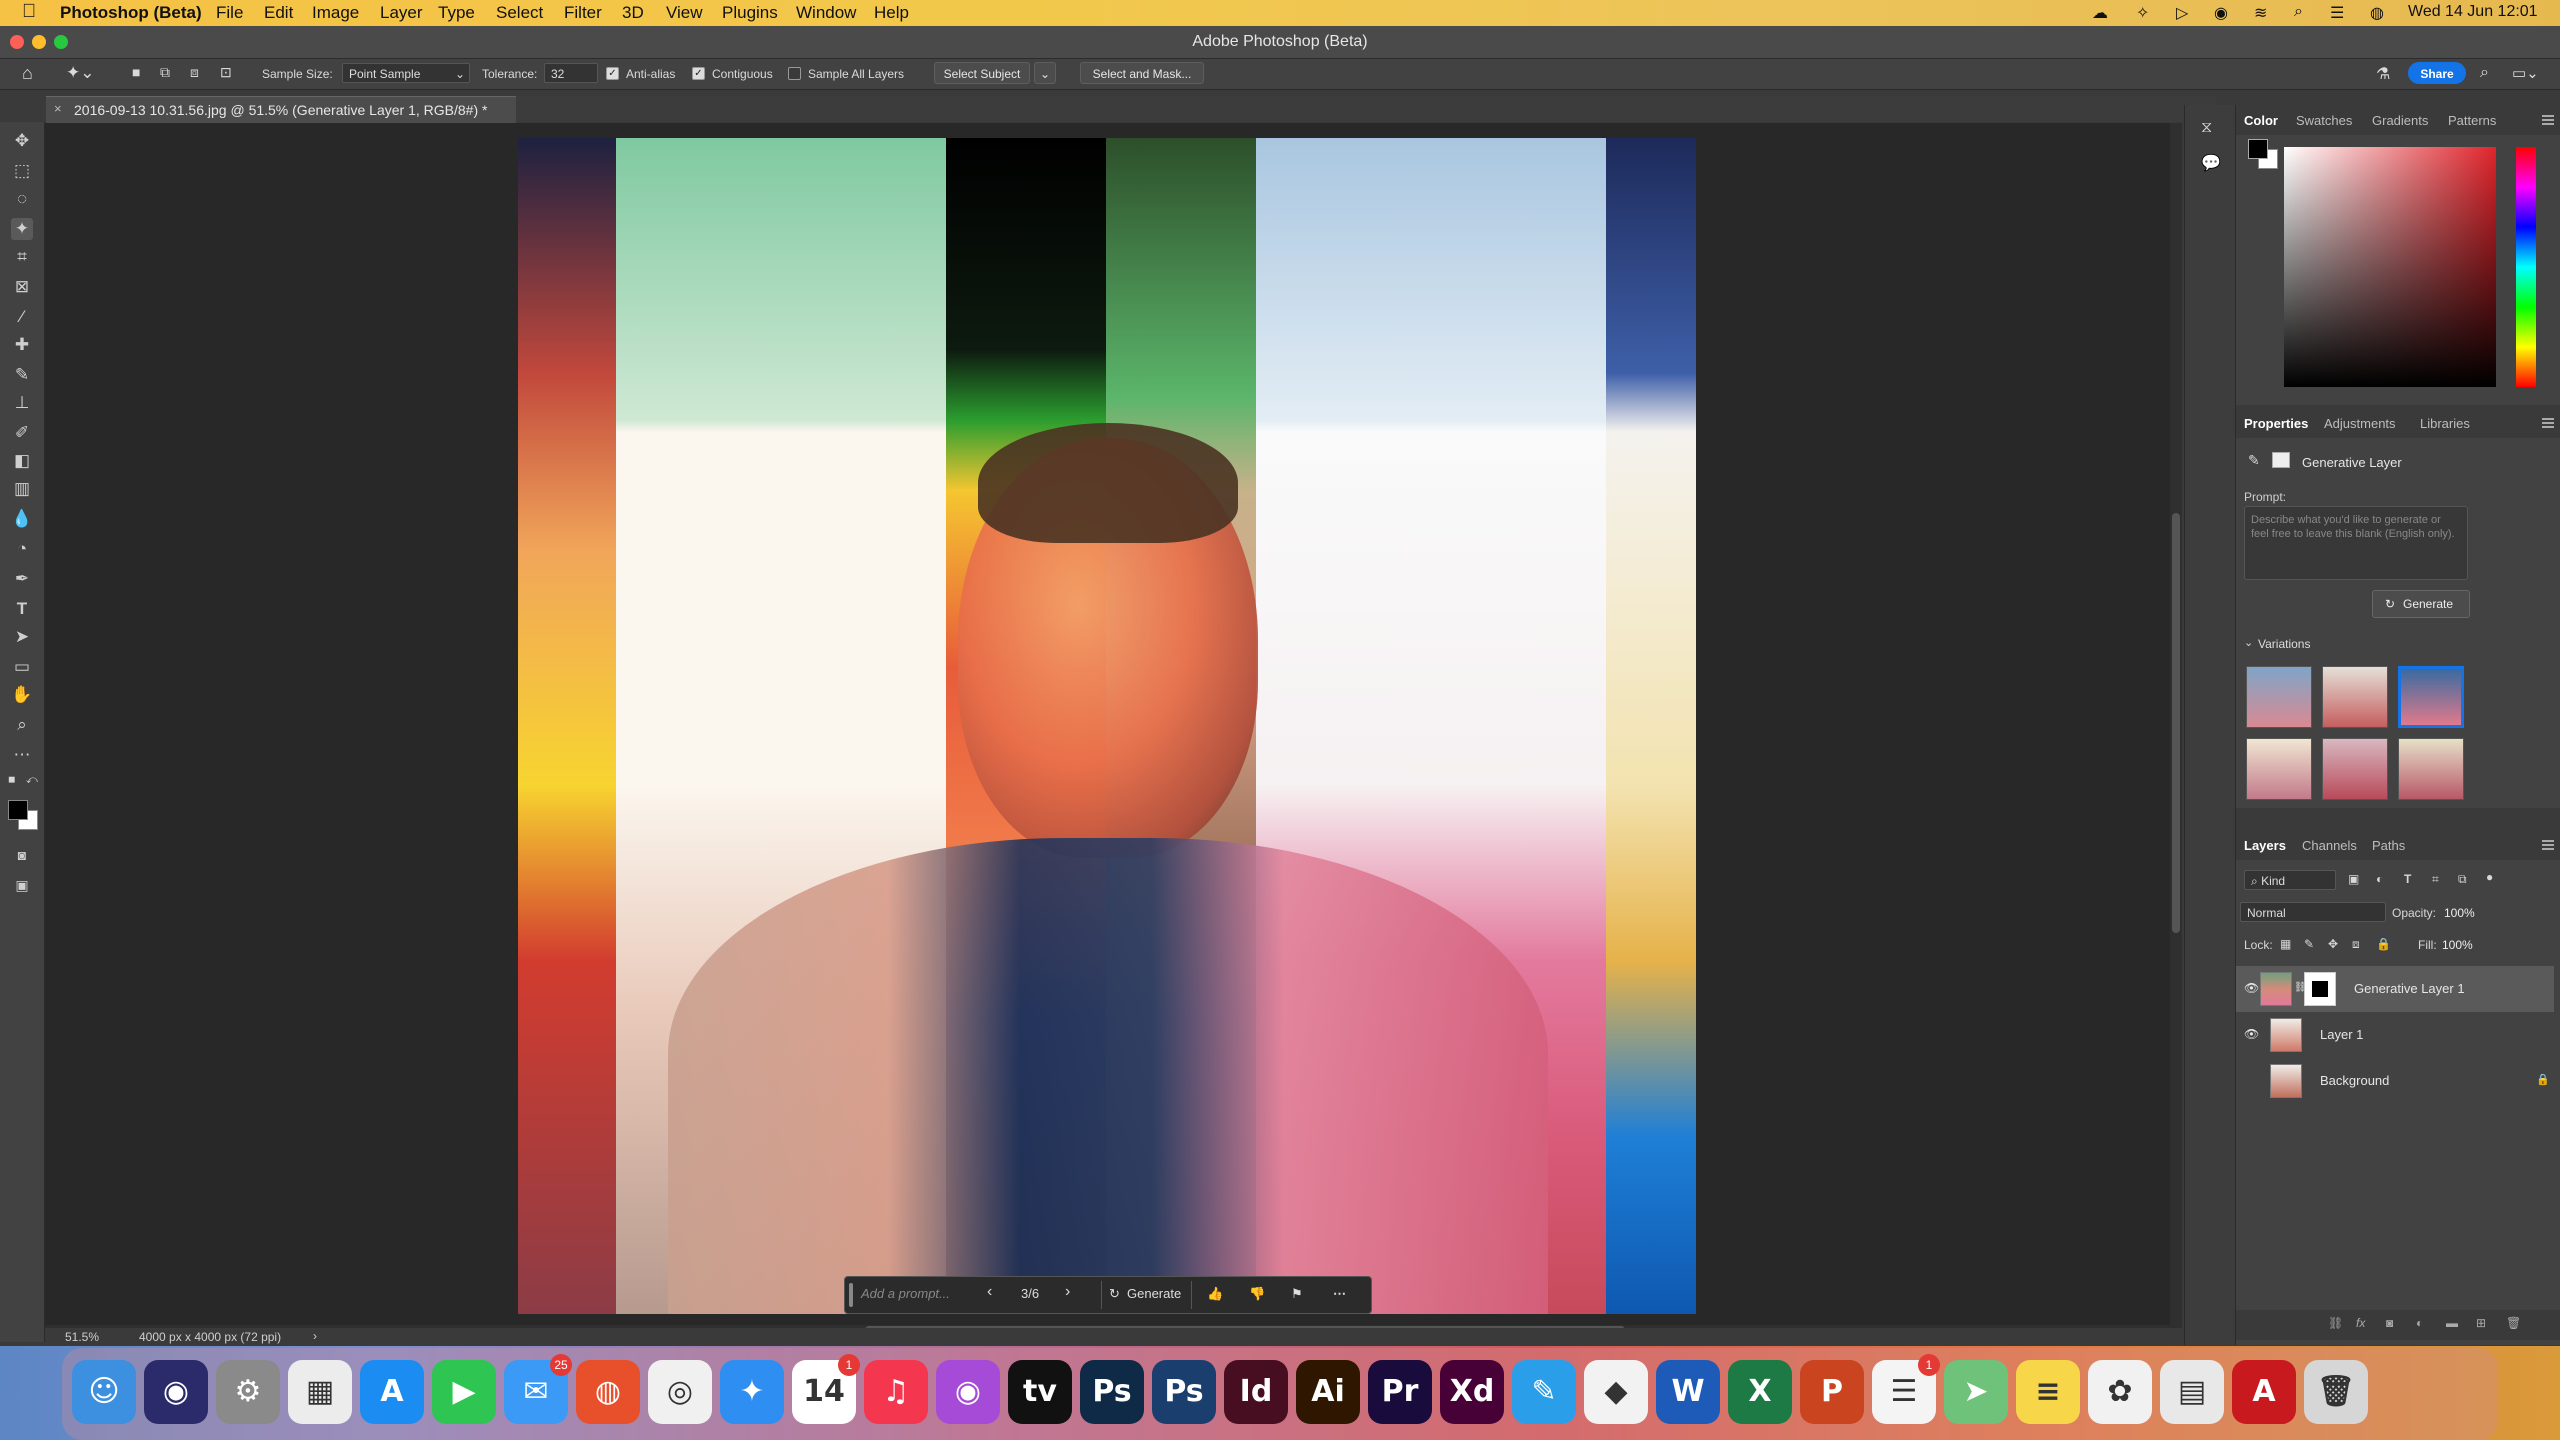 The width and height of the screenshot is (2560, 1440). Describe the element at coordinates (1184, 1392) in the screenshot. I see `photoshop-beta-icon: Ps` at that location.